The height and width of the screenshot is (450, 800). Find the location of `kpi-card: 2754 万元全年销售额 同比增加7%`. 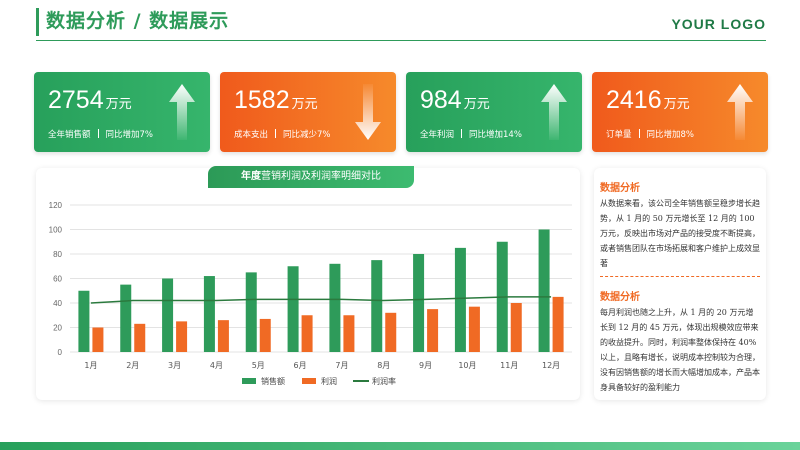

kpi-card: 2754 万元全年销售额 同比增加7% is located at coordinates (122, 112).